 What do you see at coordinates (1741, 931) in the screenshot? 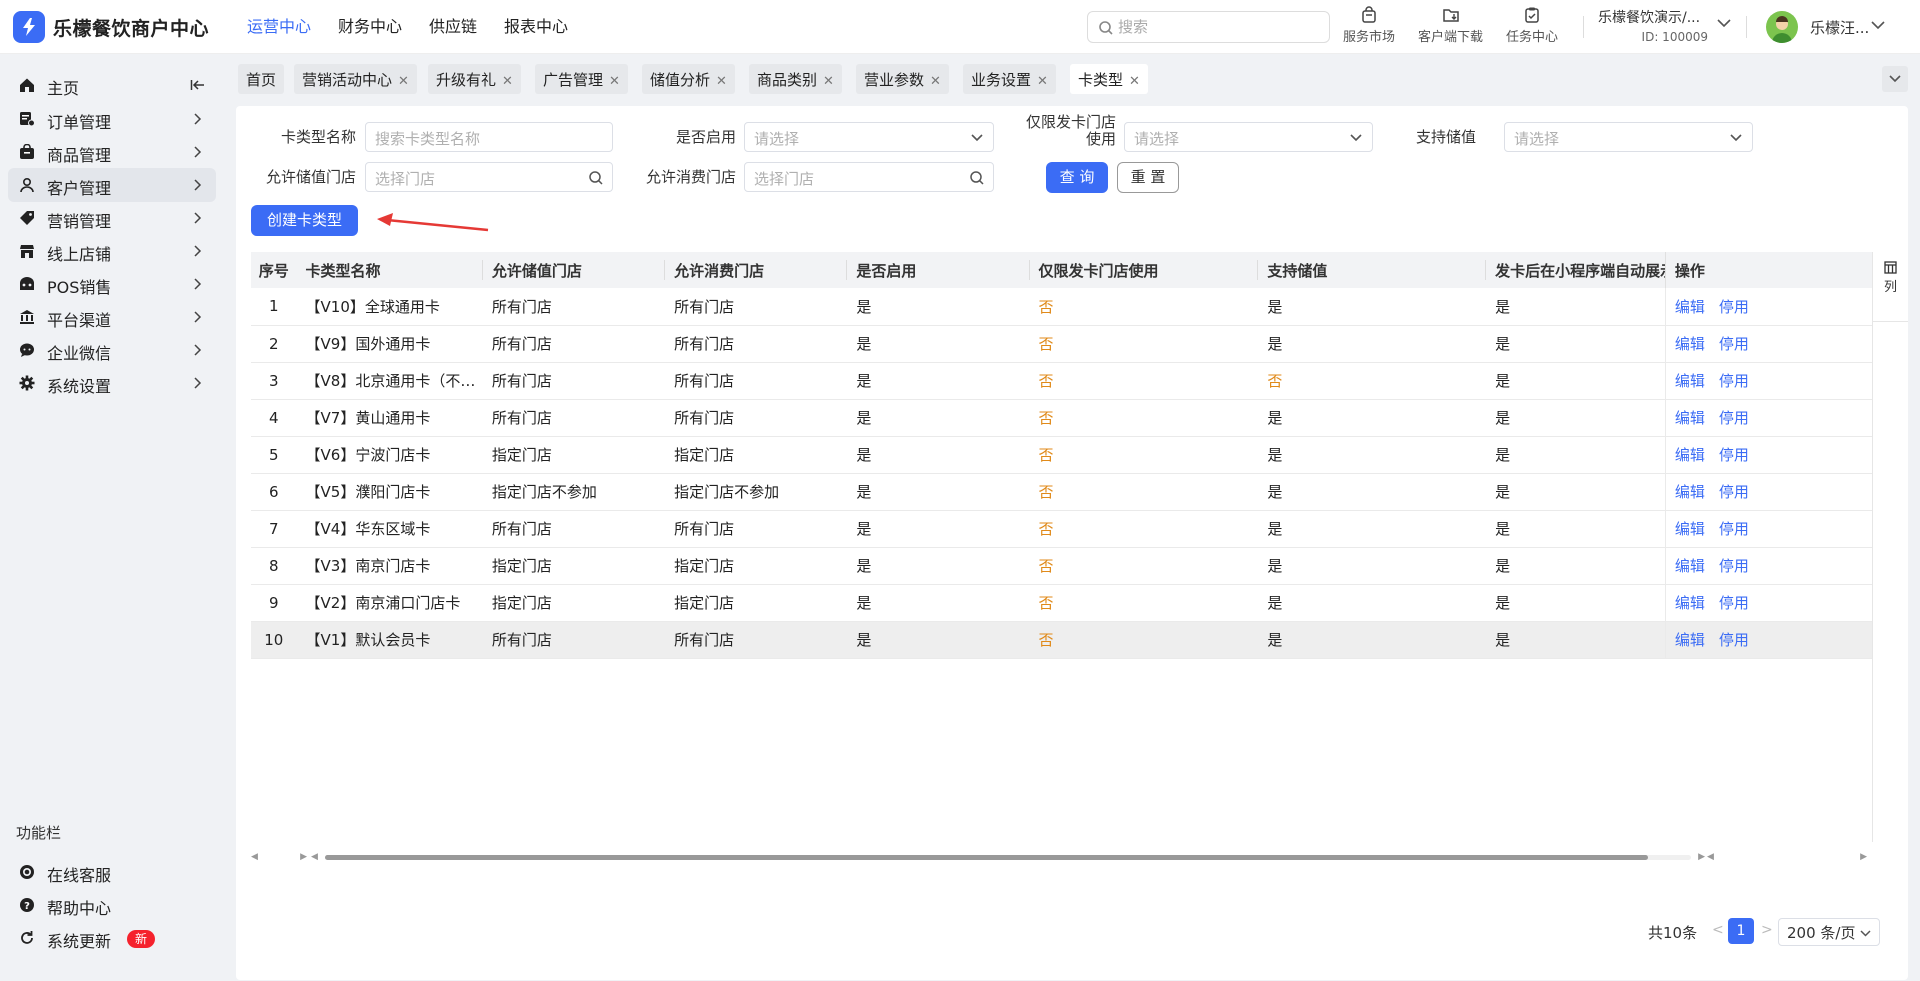
I see `page-number-current: 1` at bounding box center [1741, 931].